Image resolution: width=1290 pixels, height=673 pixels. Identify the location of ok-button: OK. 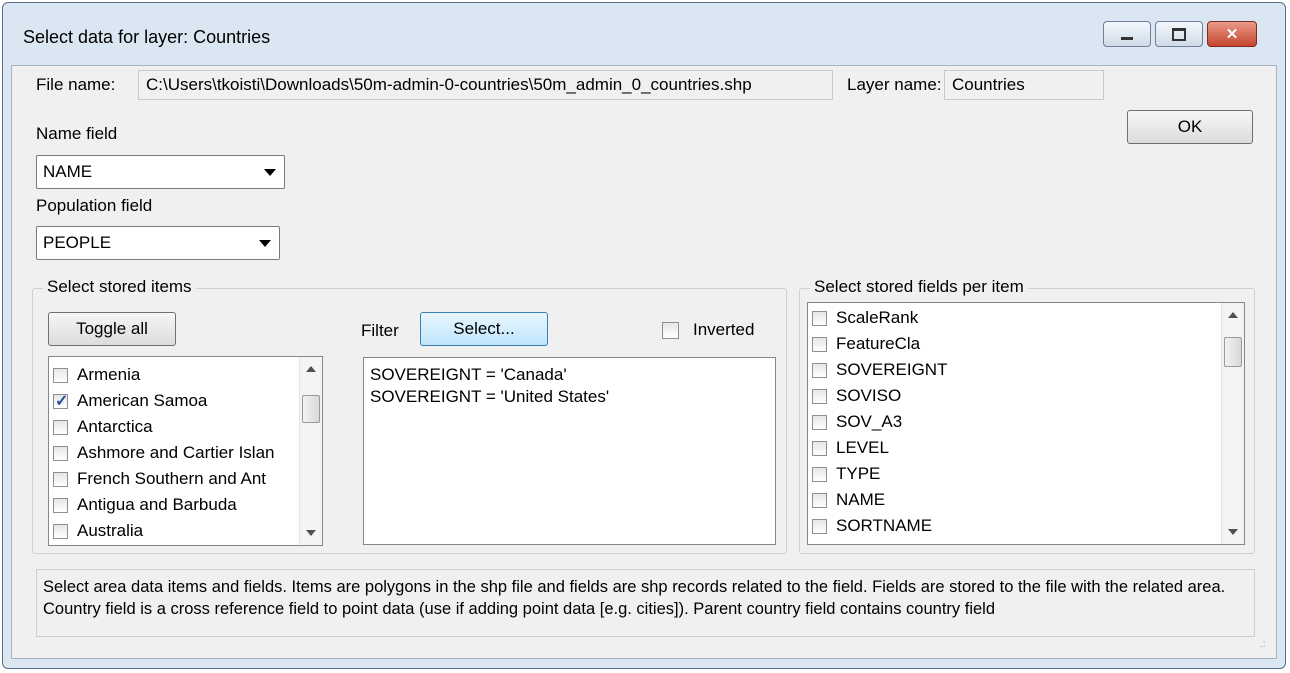
(1190, 127).